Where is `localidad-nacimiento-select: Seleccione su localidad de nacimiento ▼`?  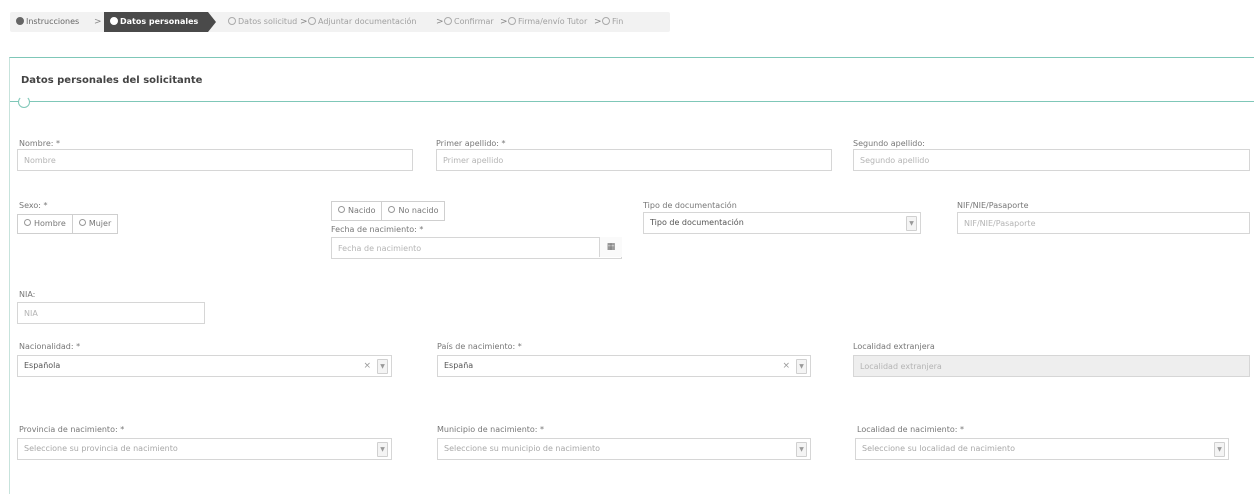 localidad-nacimiento-select: Seleccione su localidad de nacimiento ▼ is located at coordinates (1042, 449).